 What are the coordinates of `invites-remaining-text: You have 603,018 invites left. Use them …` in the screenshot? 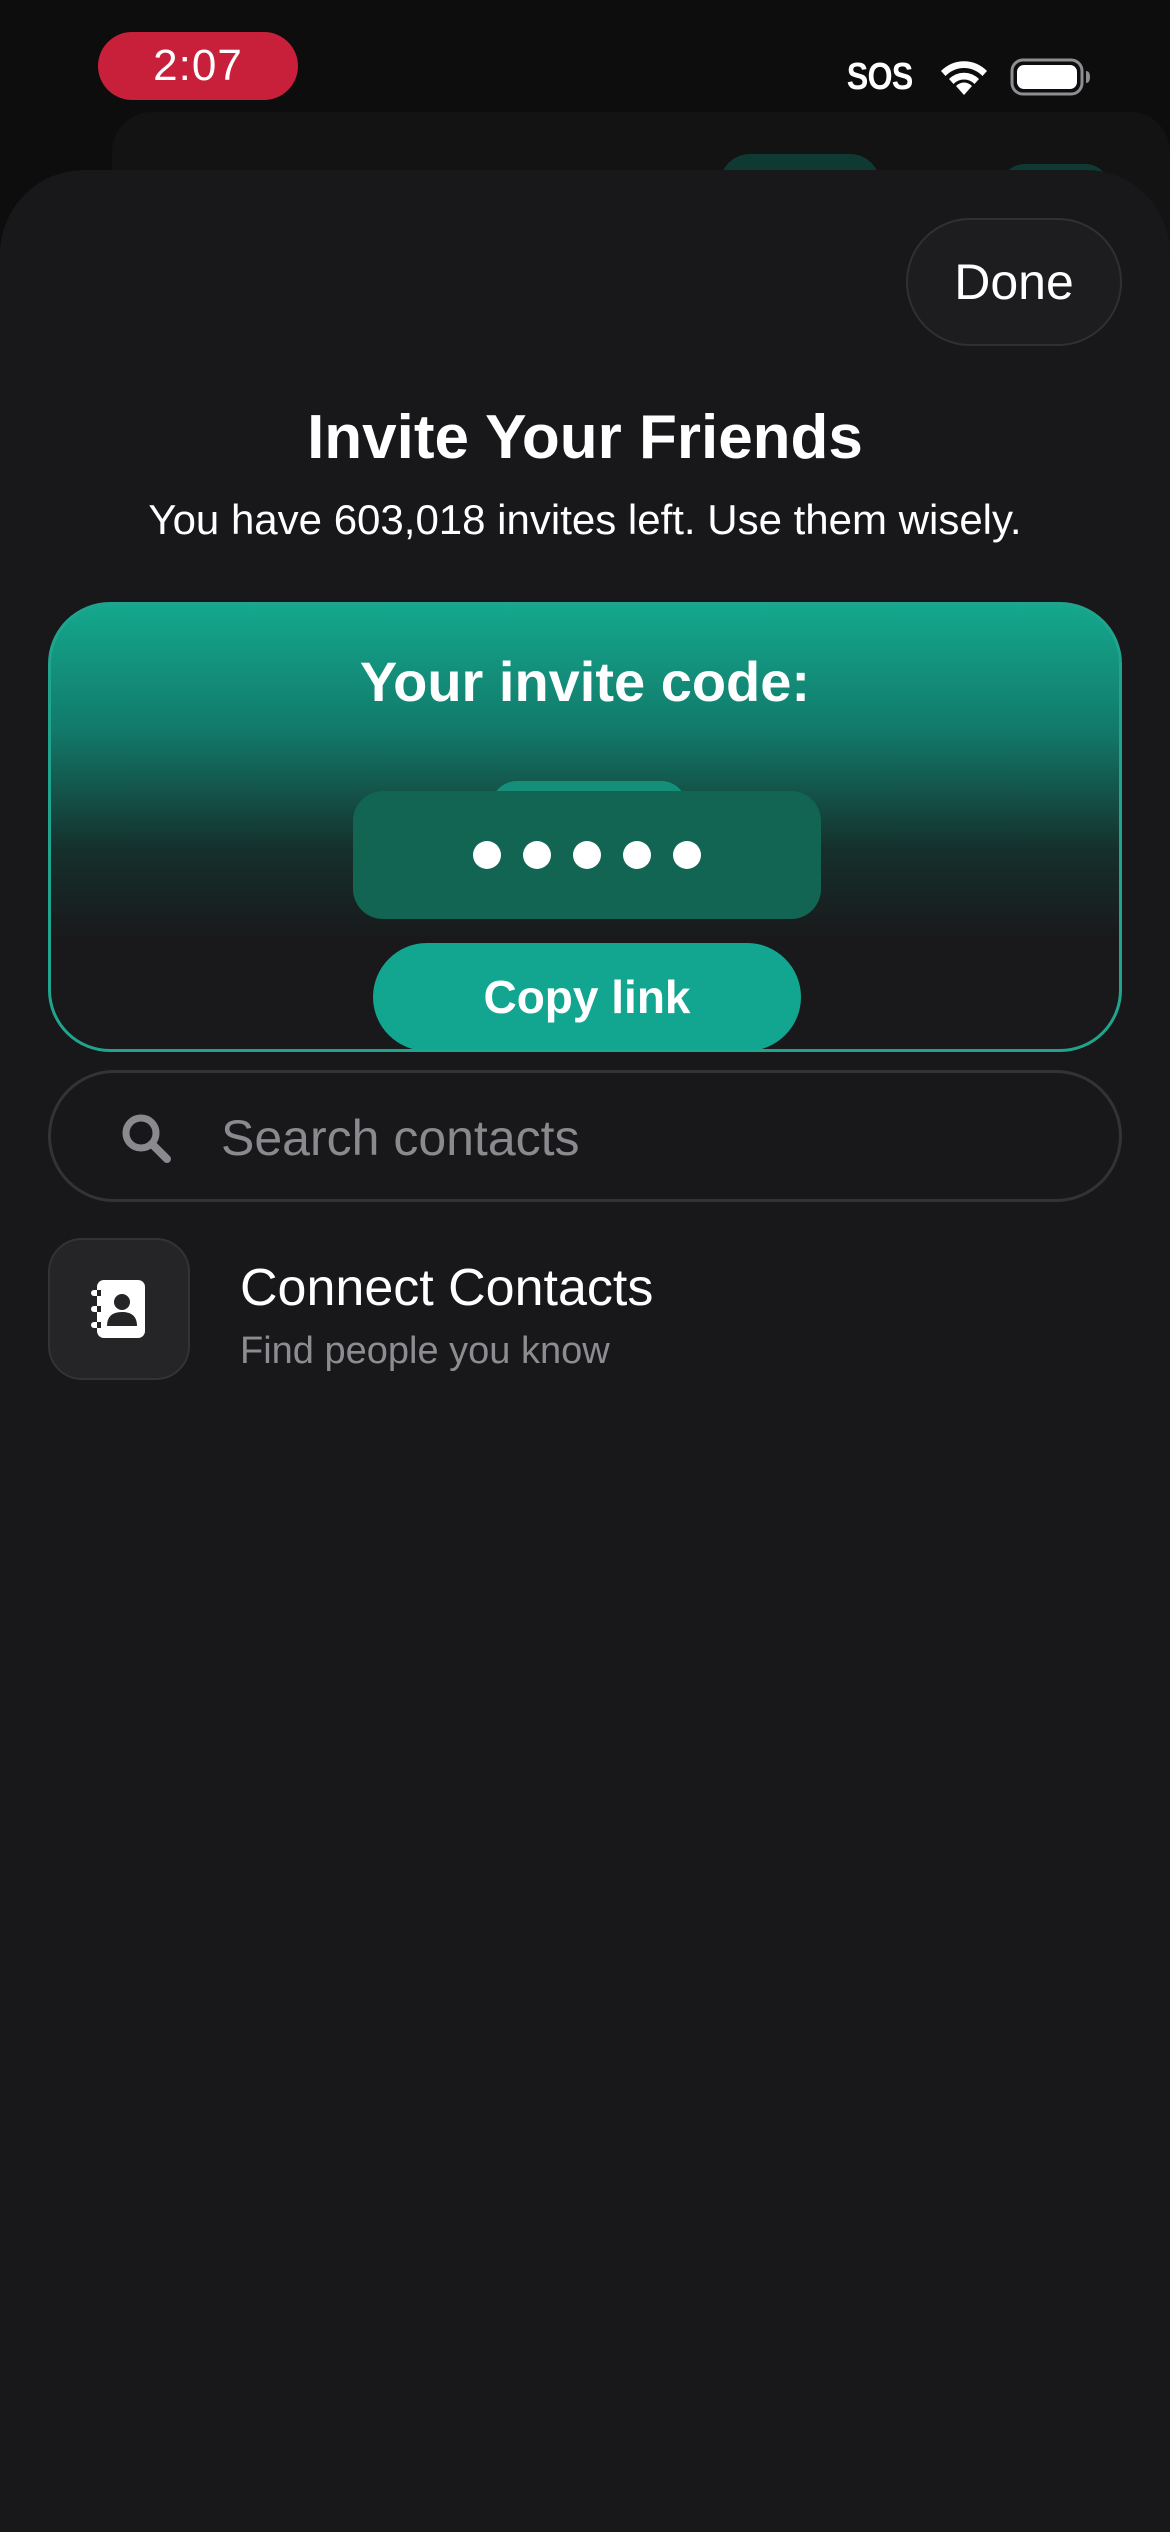 It's located at (585, 519).